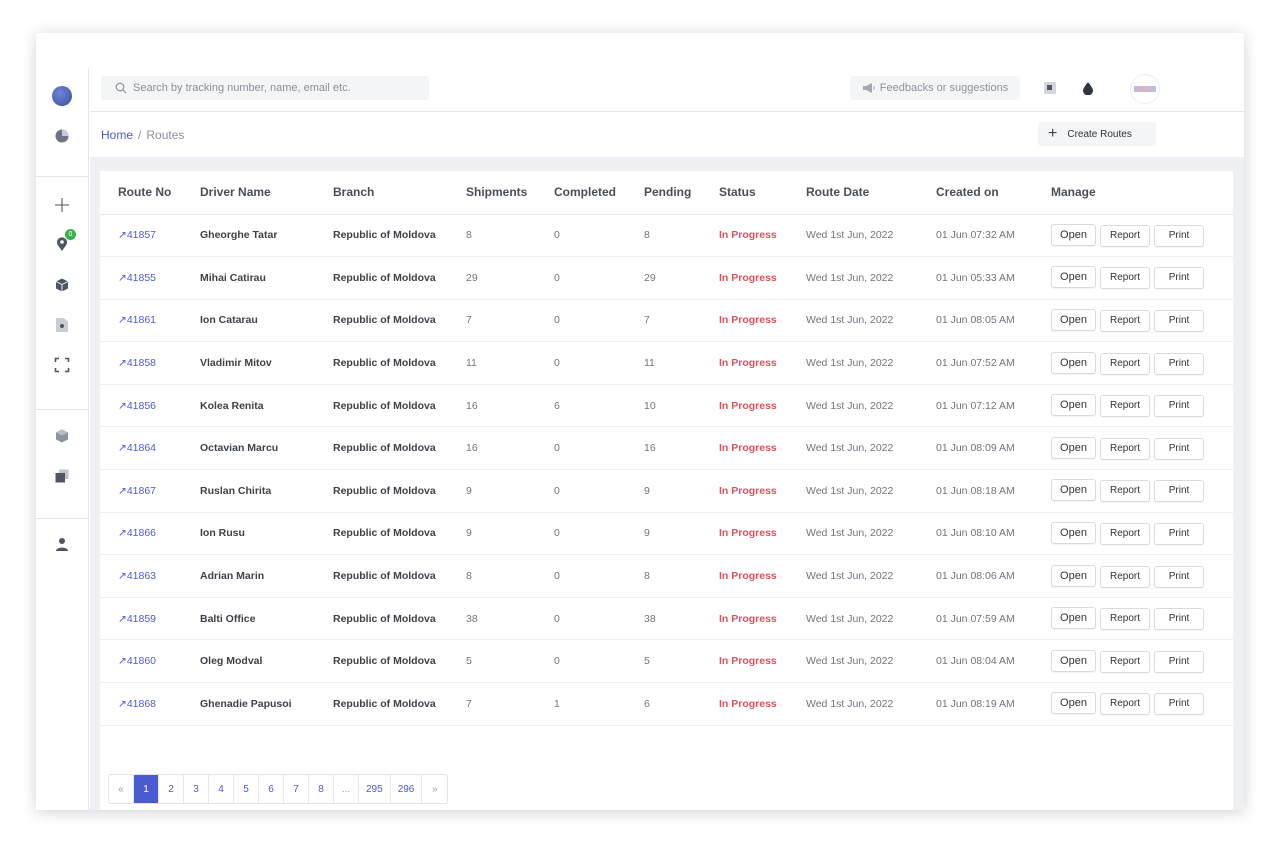 This screenshot has width=1280, height=849. Describe the element at coordinates (141, 534) in the screenshot. I see `route-link: ↗41866` at that location.